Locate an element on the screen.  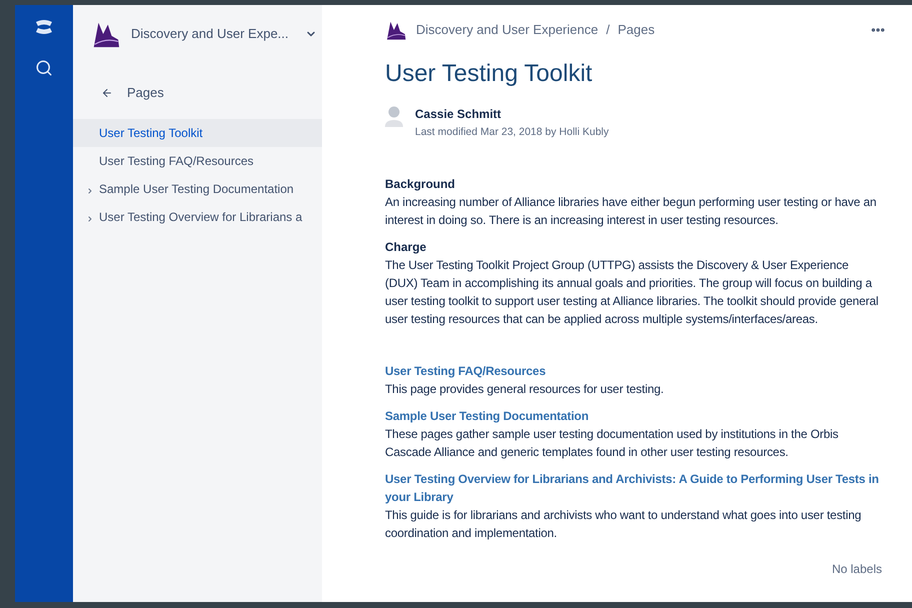
section-text: The User Testing Toolkit Project Group (UTTPG) assists the Discovery & User Experience (DUX) Team in accomplishing its annual goals and priorities. The group will focus on building a user testing toolkit to support user testing at Alliance libraries. The toolkit should provide general user testing resources that can be applied across multiple systems/interfaces/areas. is located at coordinates (632, 292).